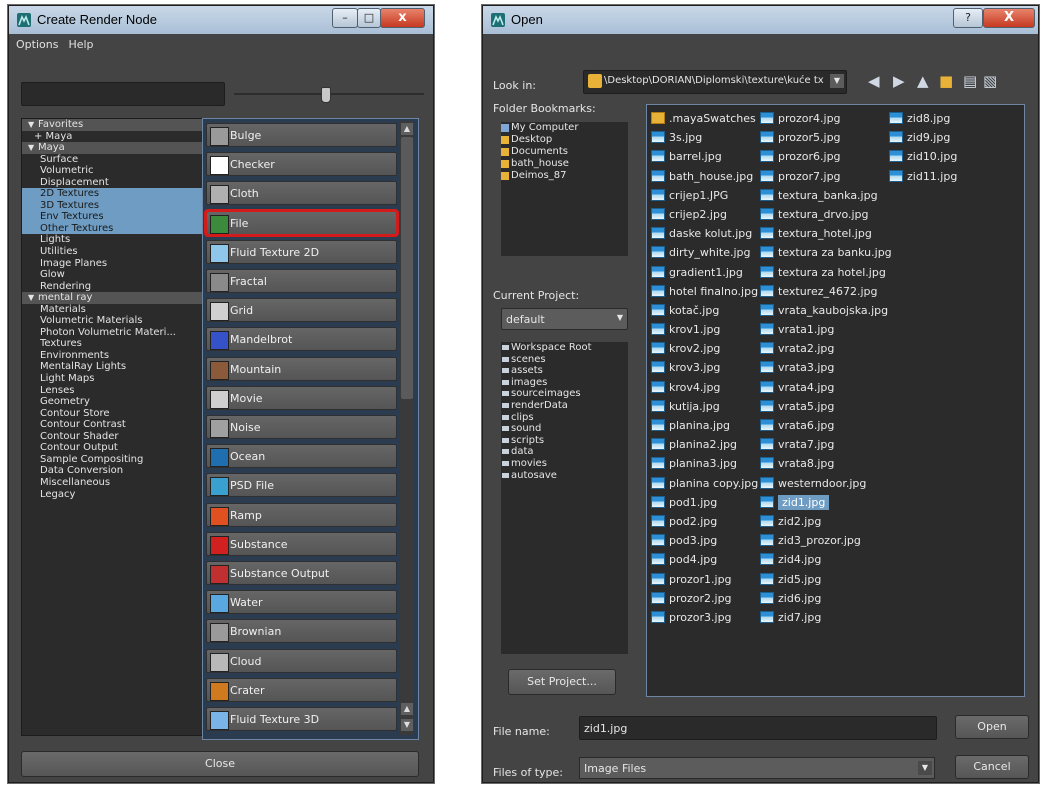  Describe the element at coordinates (825, 329) in the screenshot. I see `file-item: vrata1.jpg` at that location.